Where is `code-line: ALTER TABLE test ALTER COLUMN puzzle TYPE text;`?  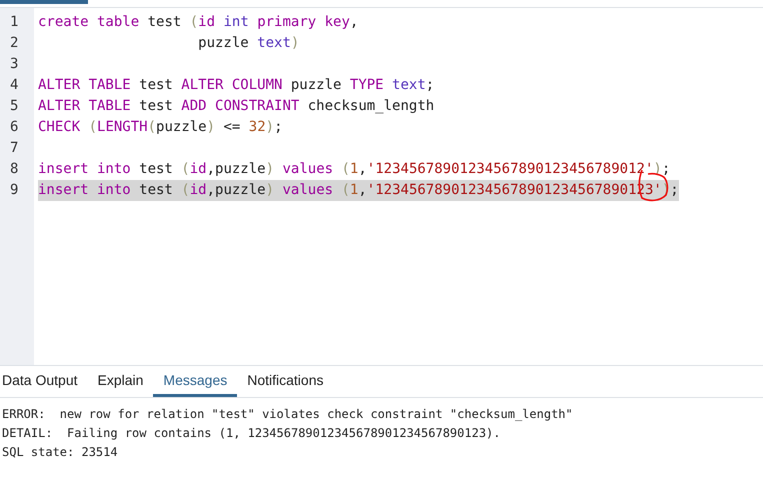 code-line: ALTER TABLE test ALTER COLUMN puzzle TYPE text; is located at coordinates (236, 85).